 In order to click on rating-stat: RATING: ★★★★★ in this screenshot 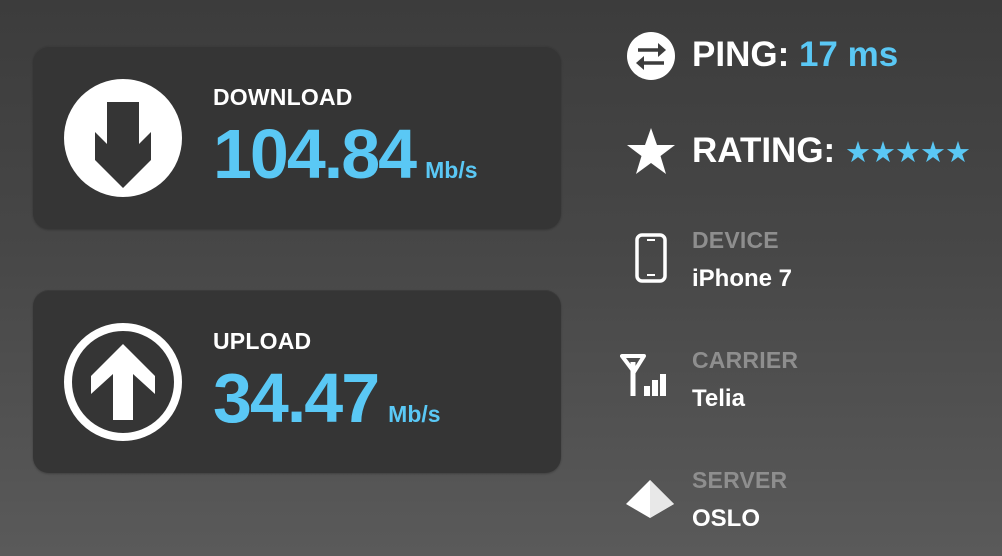, I will do `click(831, 151)`.